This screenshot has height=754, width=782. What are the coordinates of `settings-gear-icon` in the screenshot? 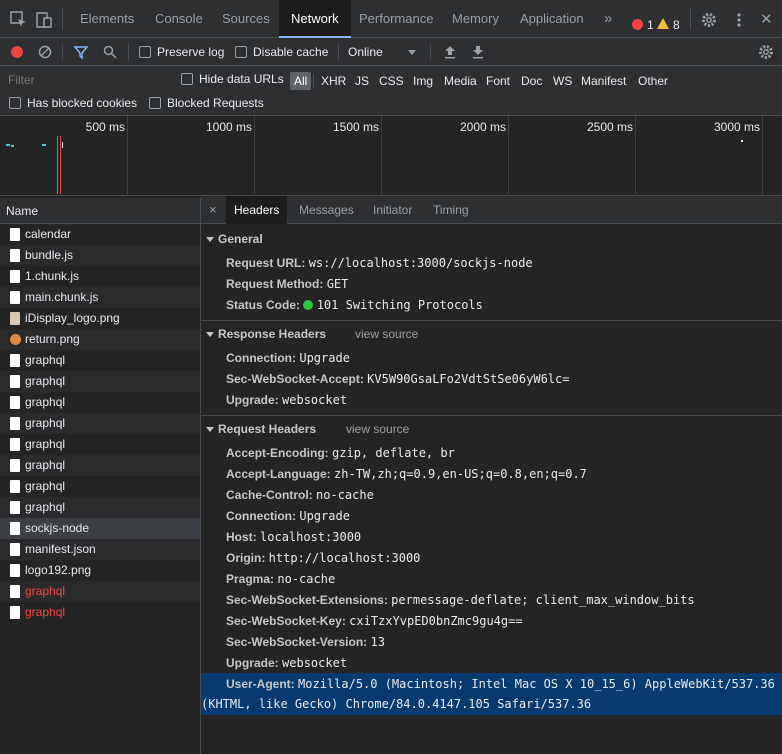 It's located at (709, 20).